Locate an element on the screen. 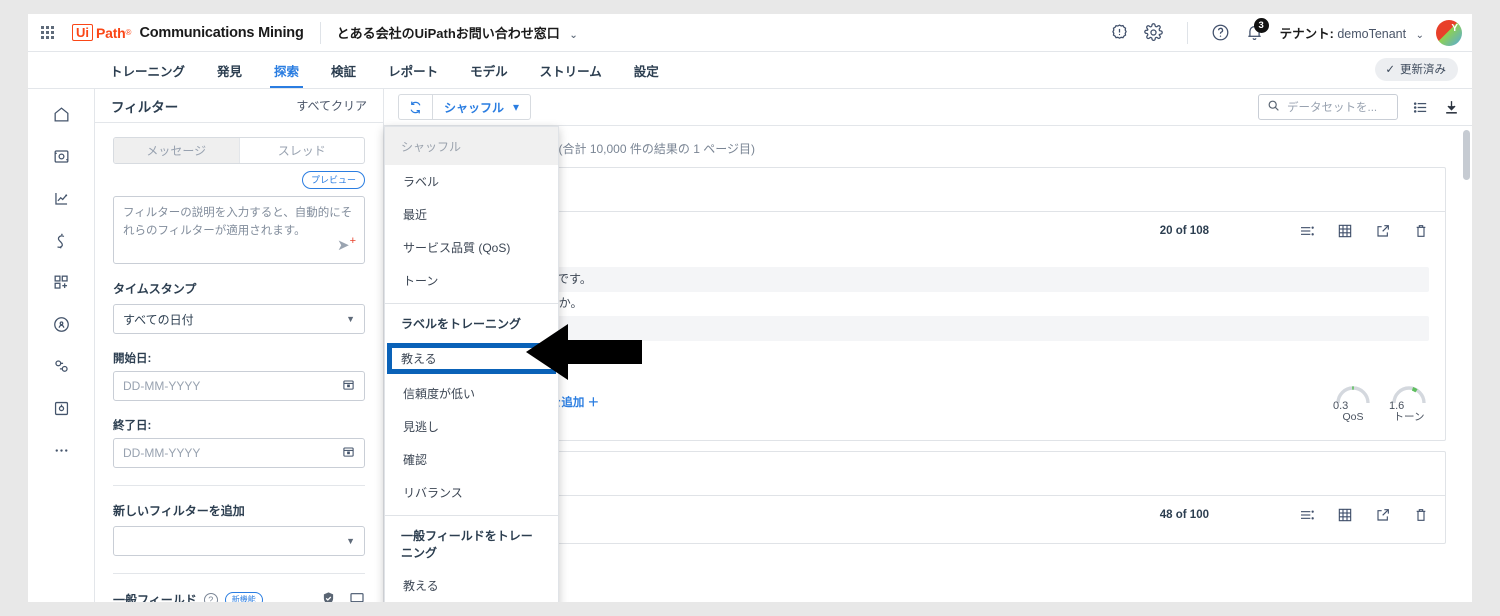  start-date-placeholder: DD-MM-YYYY is located at coordinates (162, 386).